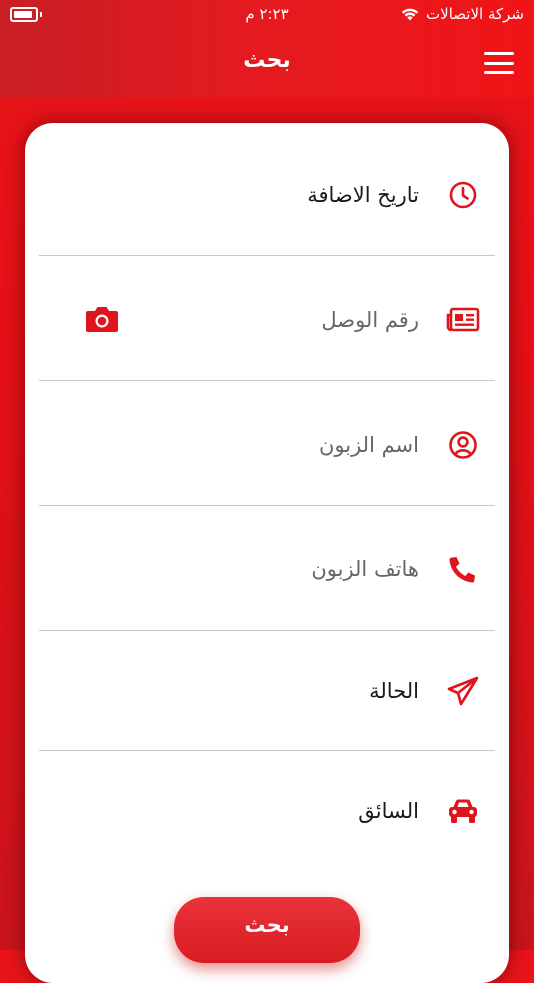 The image size is (534, 983). I want to click on top-bar: ٢:٢٣ م شركة الاتصالات بحث, so click(267, 49).